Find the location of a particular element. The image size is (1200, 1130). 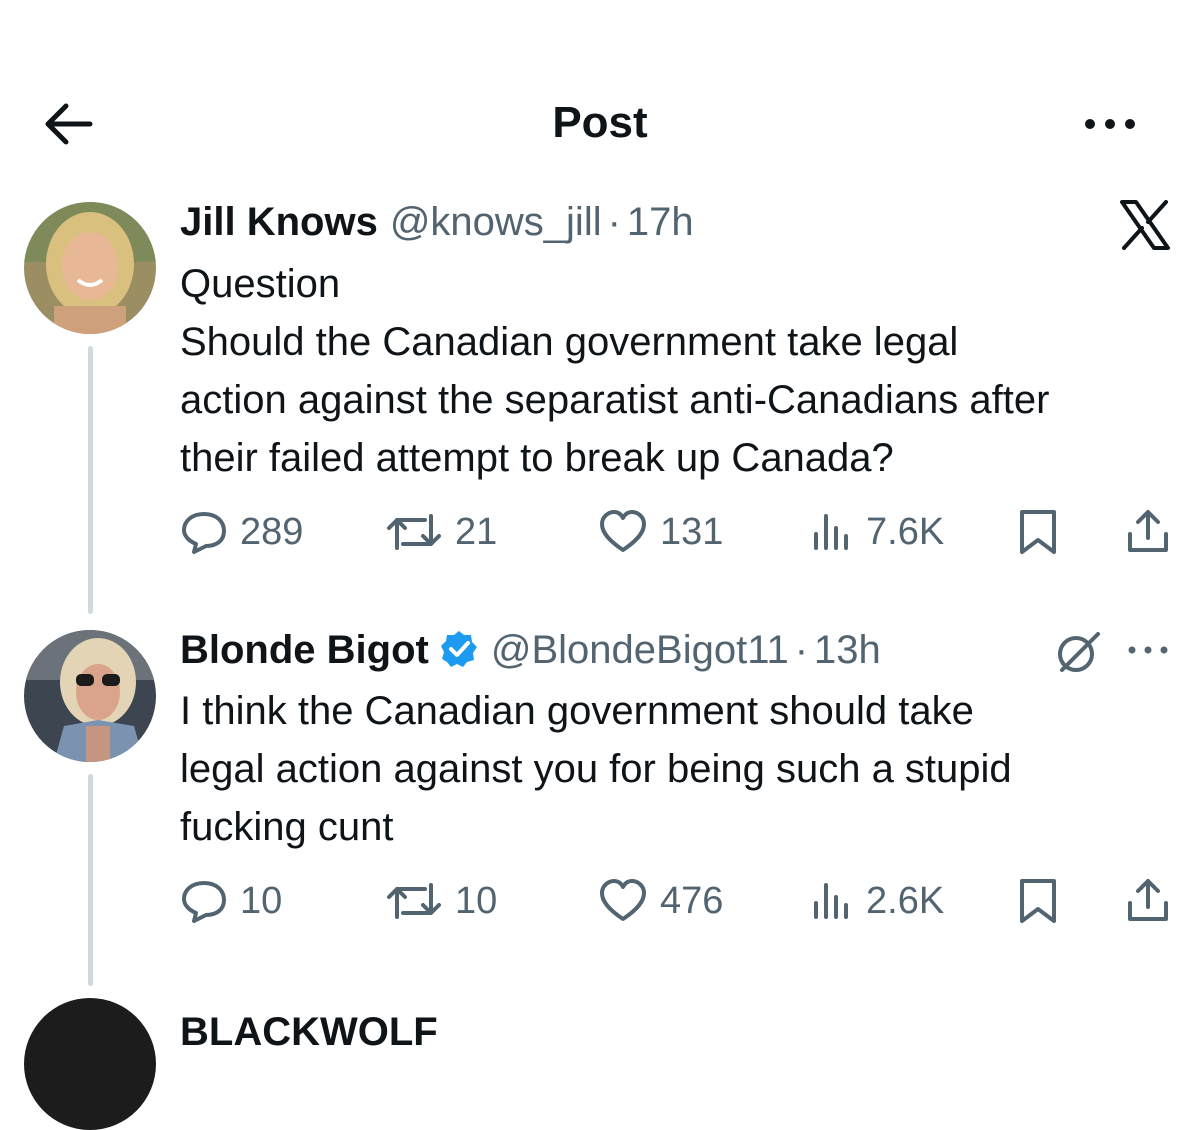

tweet-header: Jill Knows @knows_jill · 17h is located at coordinates (437, 222).